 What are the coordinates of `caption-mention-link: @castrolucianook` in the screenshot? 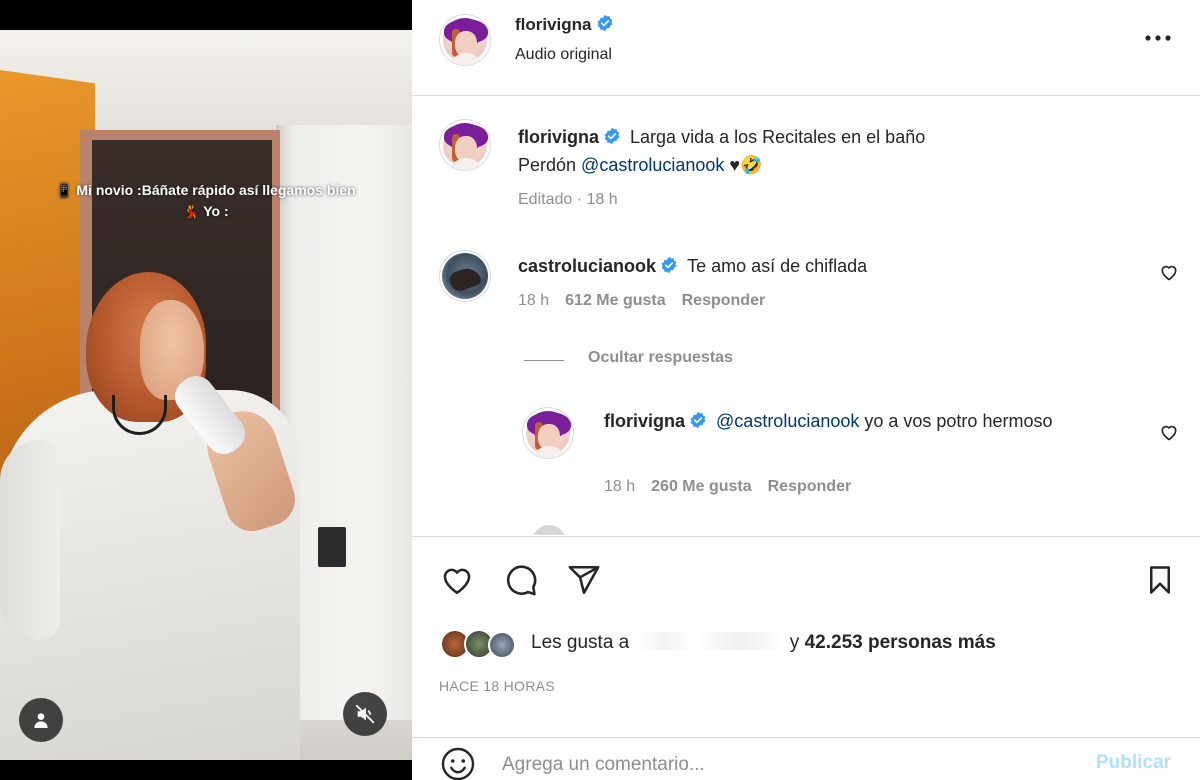 It's located at (652, 165).